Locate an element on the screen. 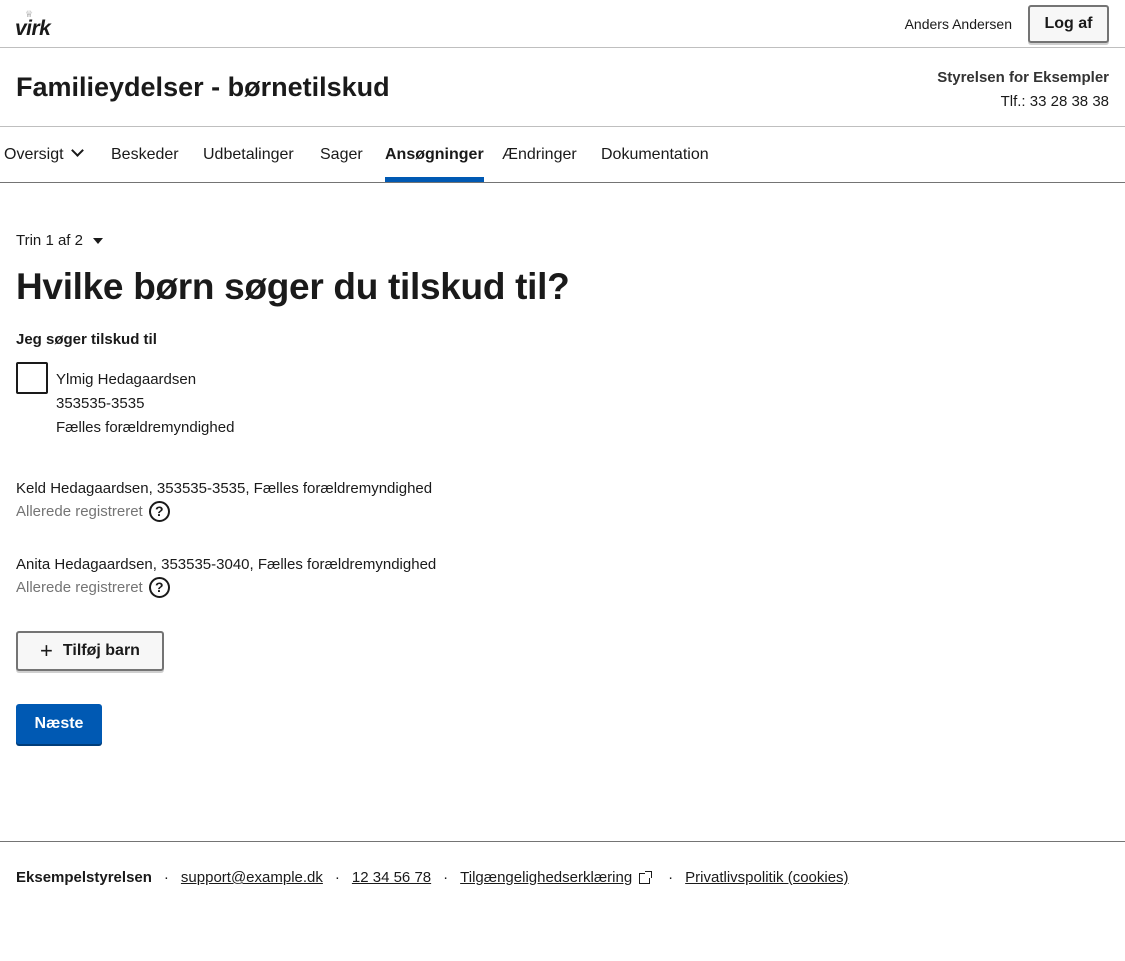 This screenshot has width=1125, height=961. page-title: Hvilke børn søger du tilskud til? is located at coordinates (293, 286).